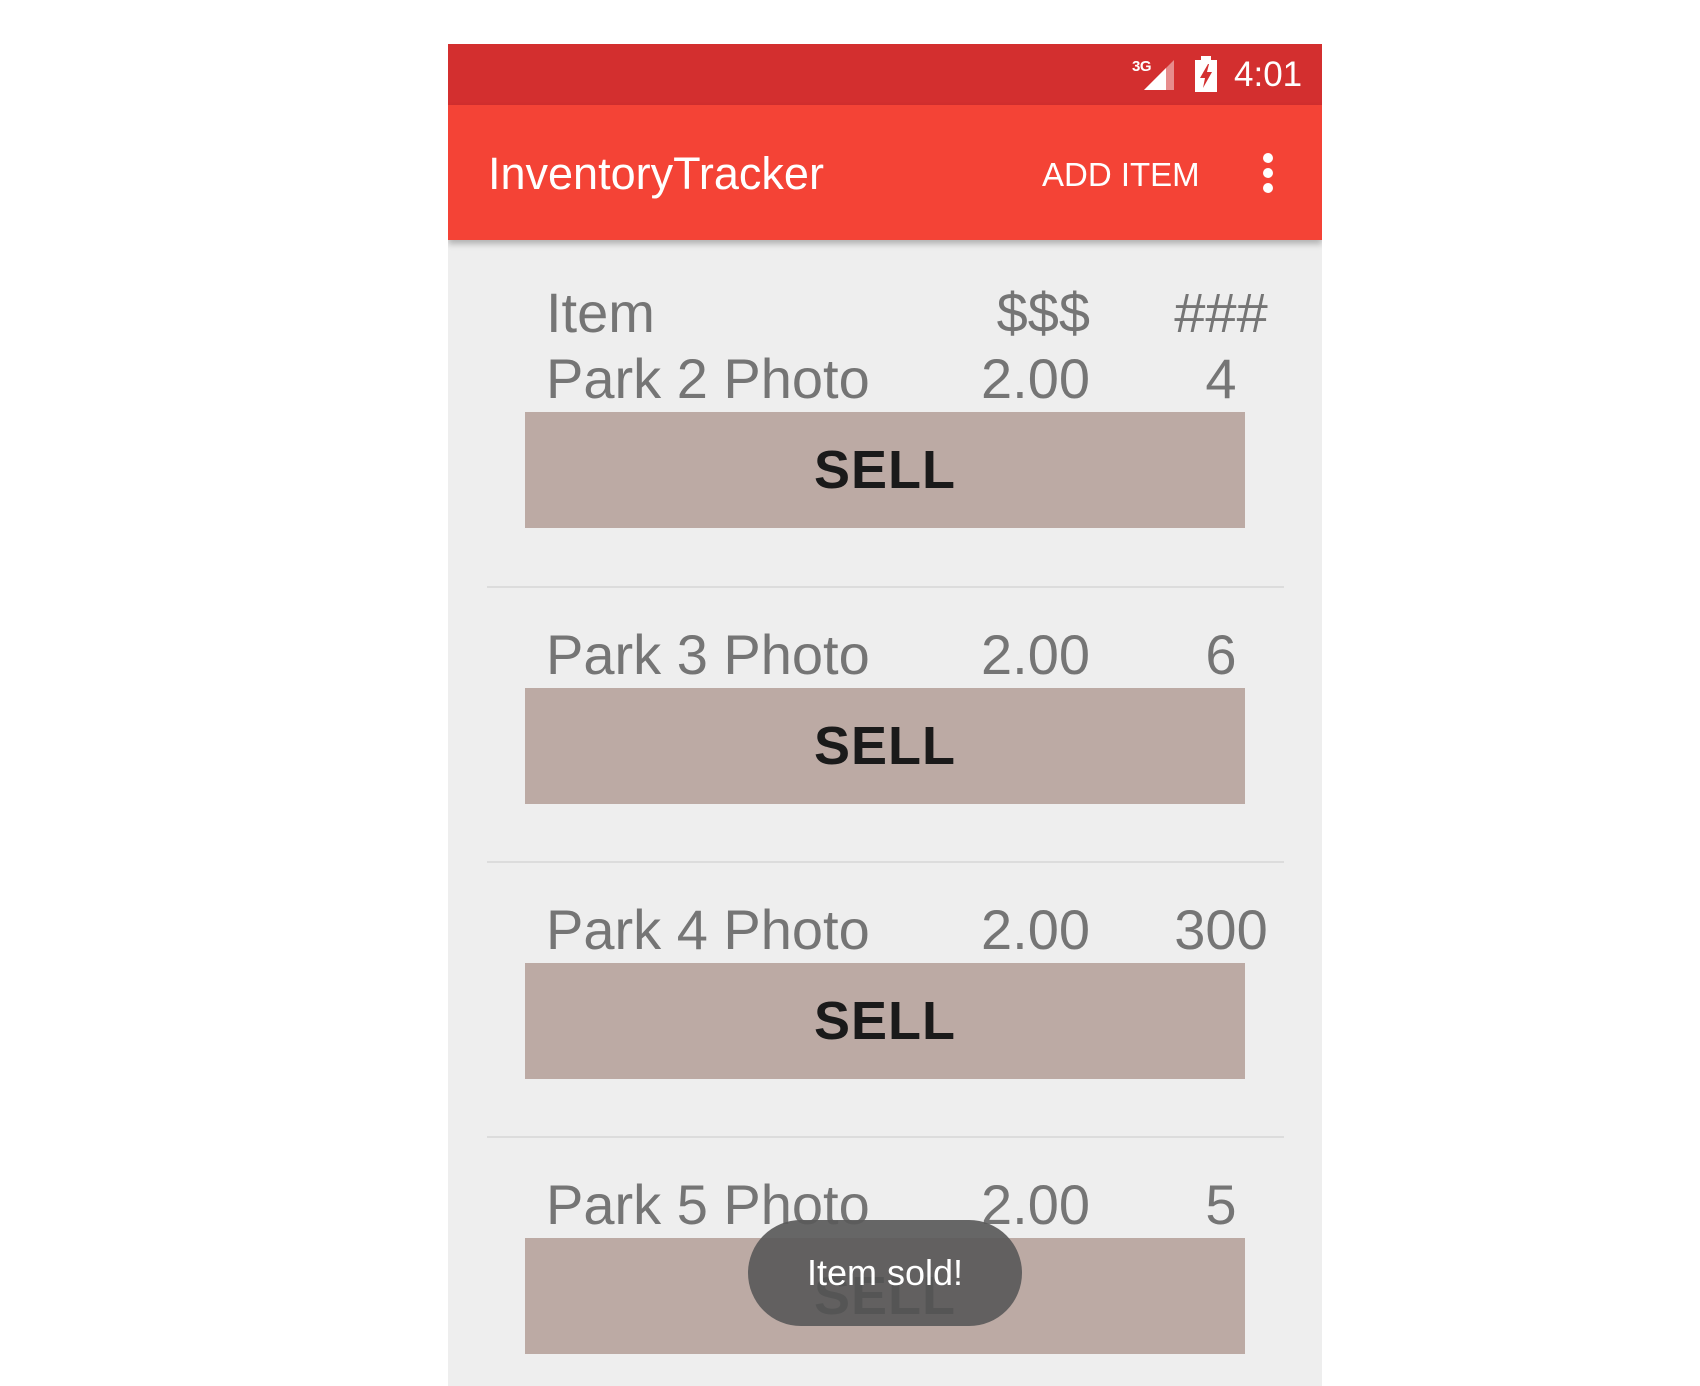  What do you see at coordinates (885, 74) in the screenshot?
I see `status-bar: 3G 4:01` at bounding box center [885, 74].